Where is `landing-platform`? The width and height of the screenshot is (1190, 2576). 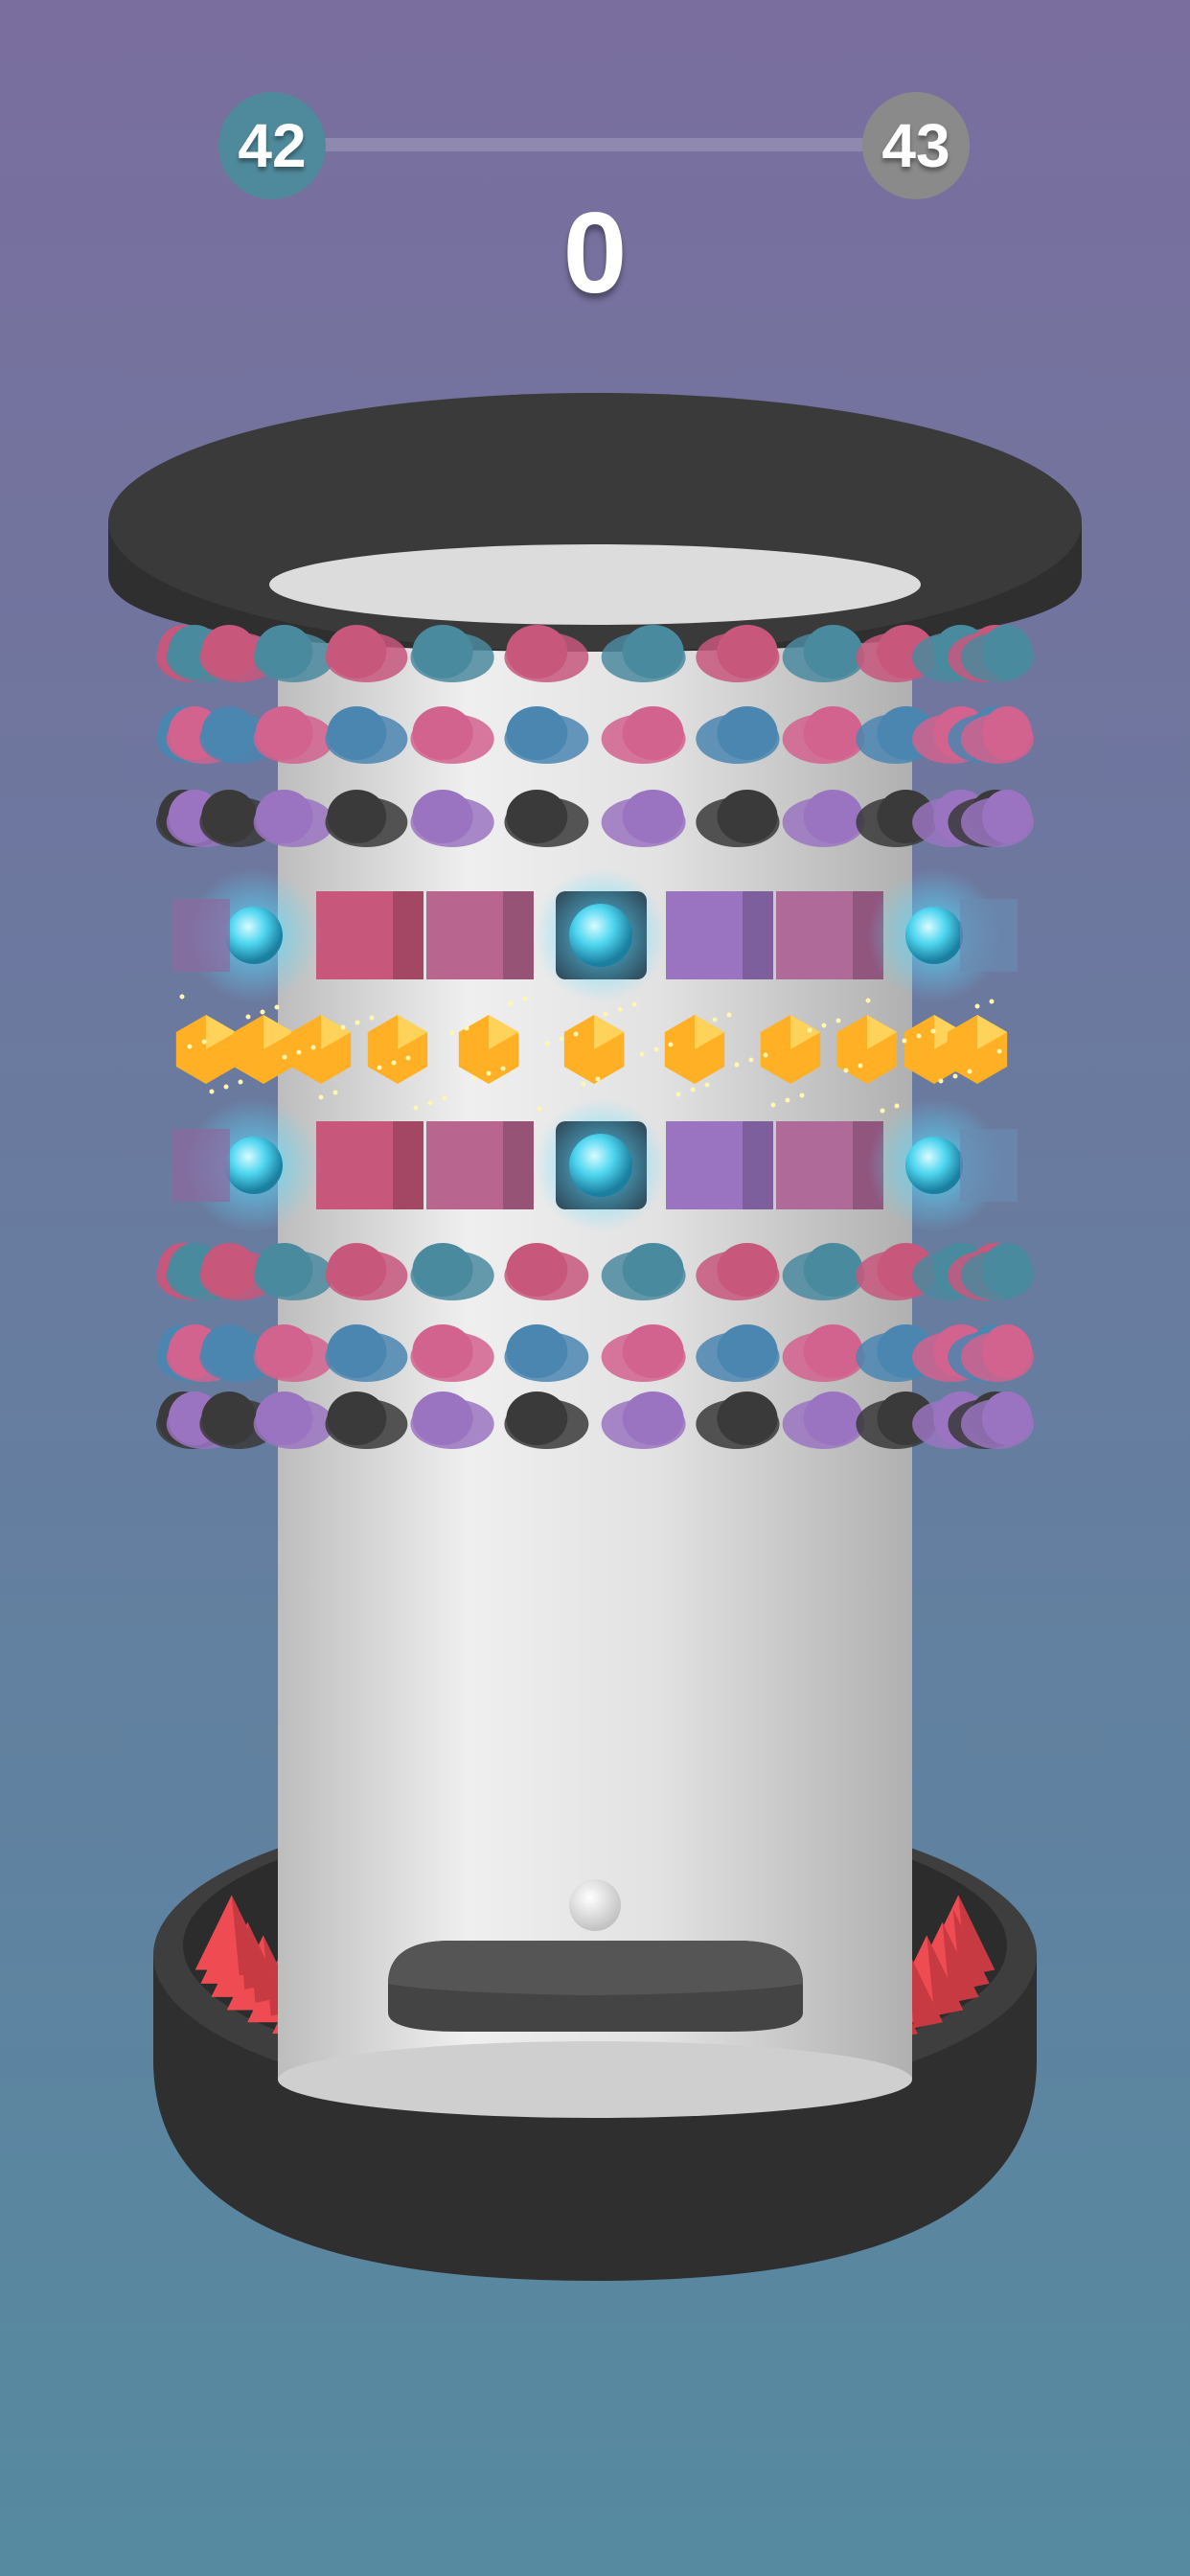
landing-platform is located at coordinates (595, 1986).